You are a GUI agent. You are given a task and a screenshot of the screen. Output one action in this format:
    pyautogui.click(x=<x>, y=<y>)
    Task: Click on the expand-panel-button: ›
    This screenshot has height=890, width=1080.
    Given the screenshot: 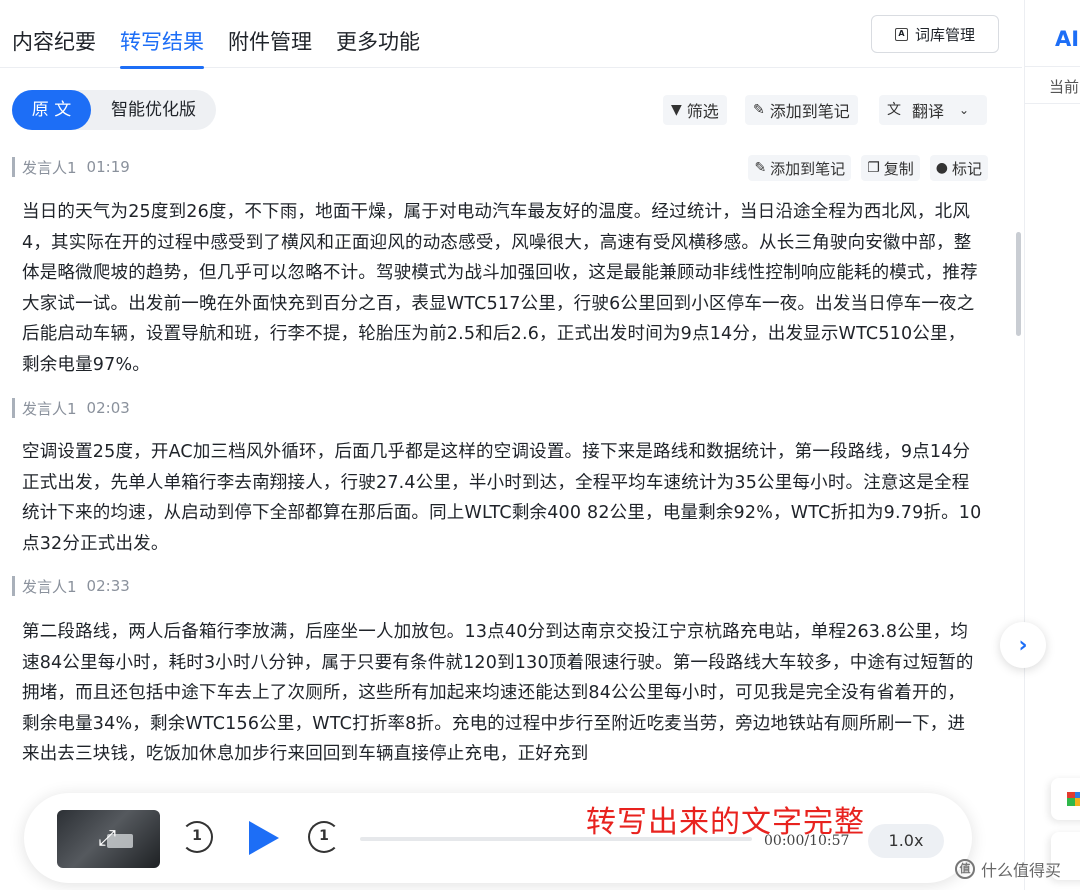 What is the action you would take?
    pyautogui.click(x=1023, y=645)
    